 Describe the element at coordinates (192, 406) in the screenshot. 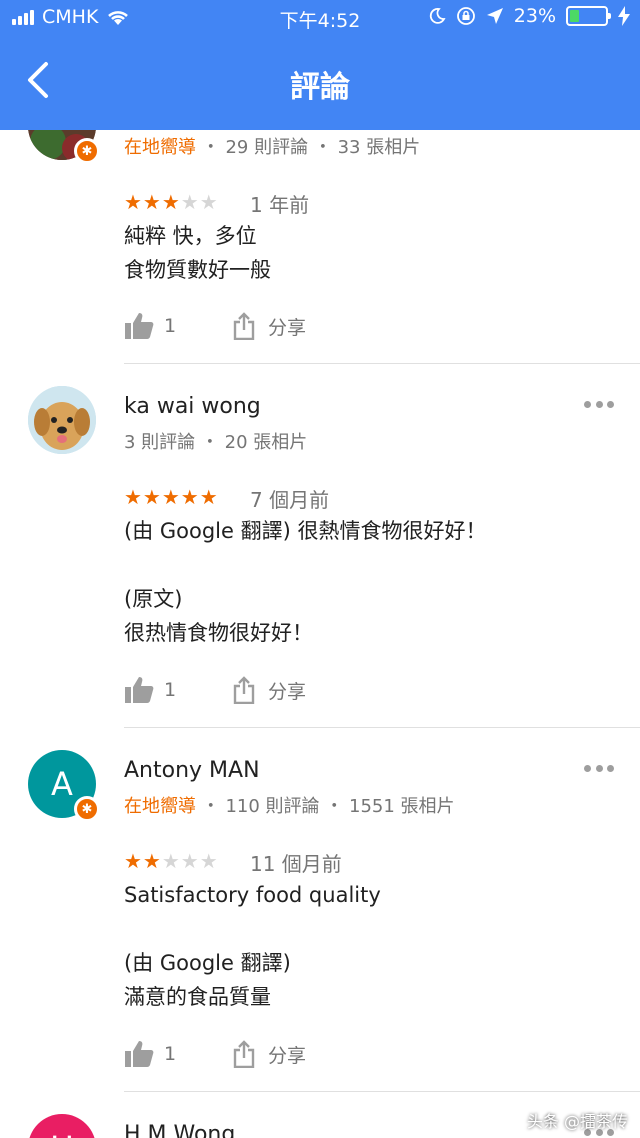

I see `reviewer-name: ka wai wong` at that location.